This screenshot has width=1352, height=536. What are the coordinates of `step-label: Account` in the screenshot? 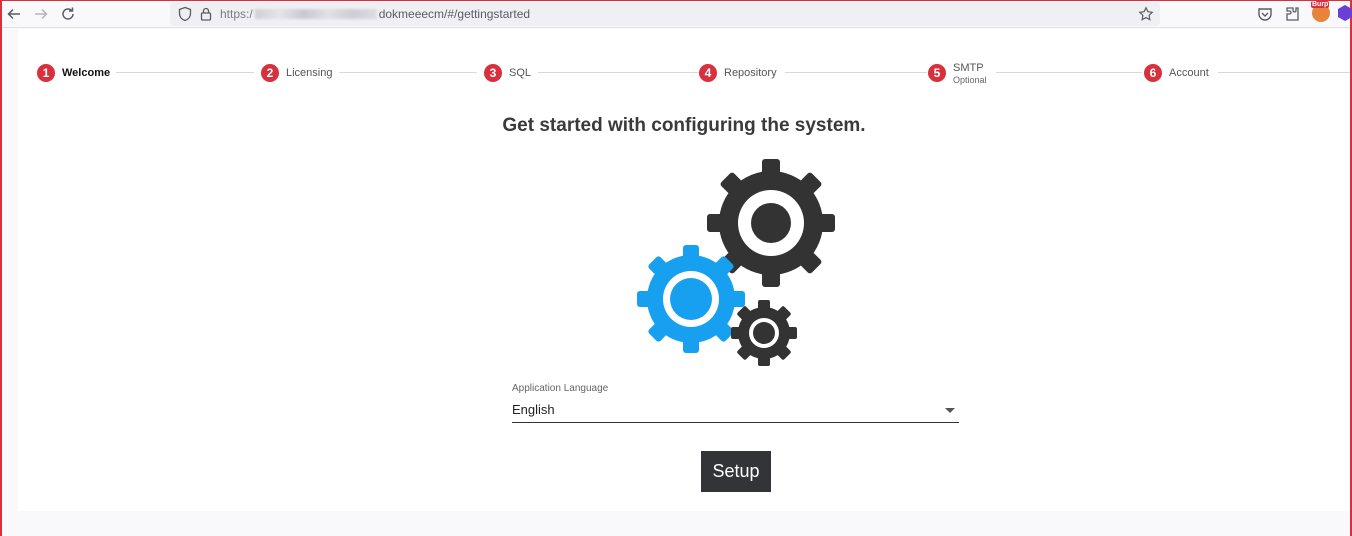 It's located at (1189, 73).